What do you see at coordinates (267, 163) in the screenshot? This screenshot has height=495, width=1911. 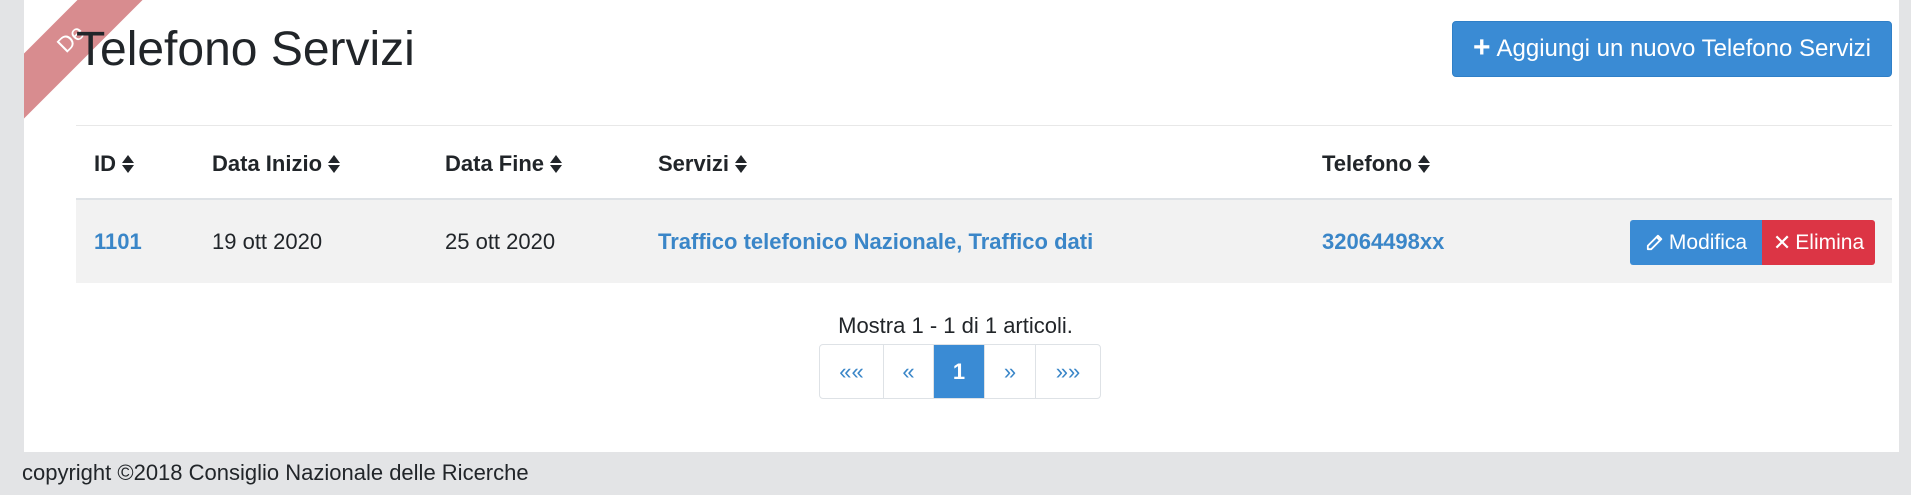 I see `column-header-label: Data Inizio` at bounding box center [267, 163].